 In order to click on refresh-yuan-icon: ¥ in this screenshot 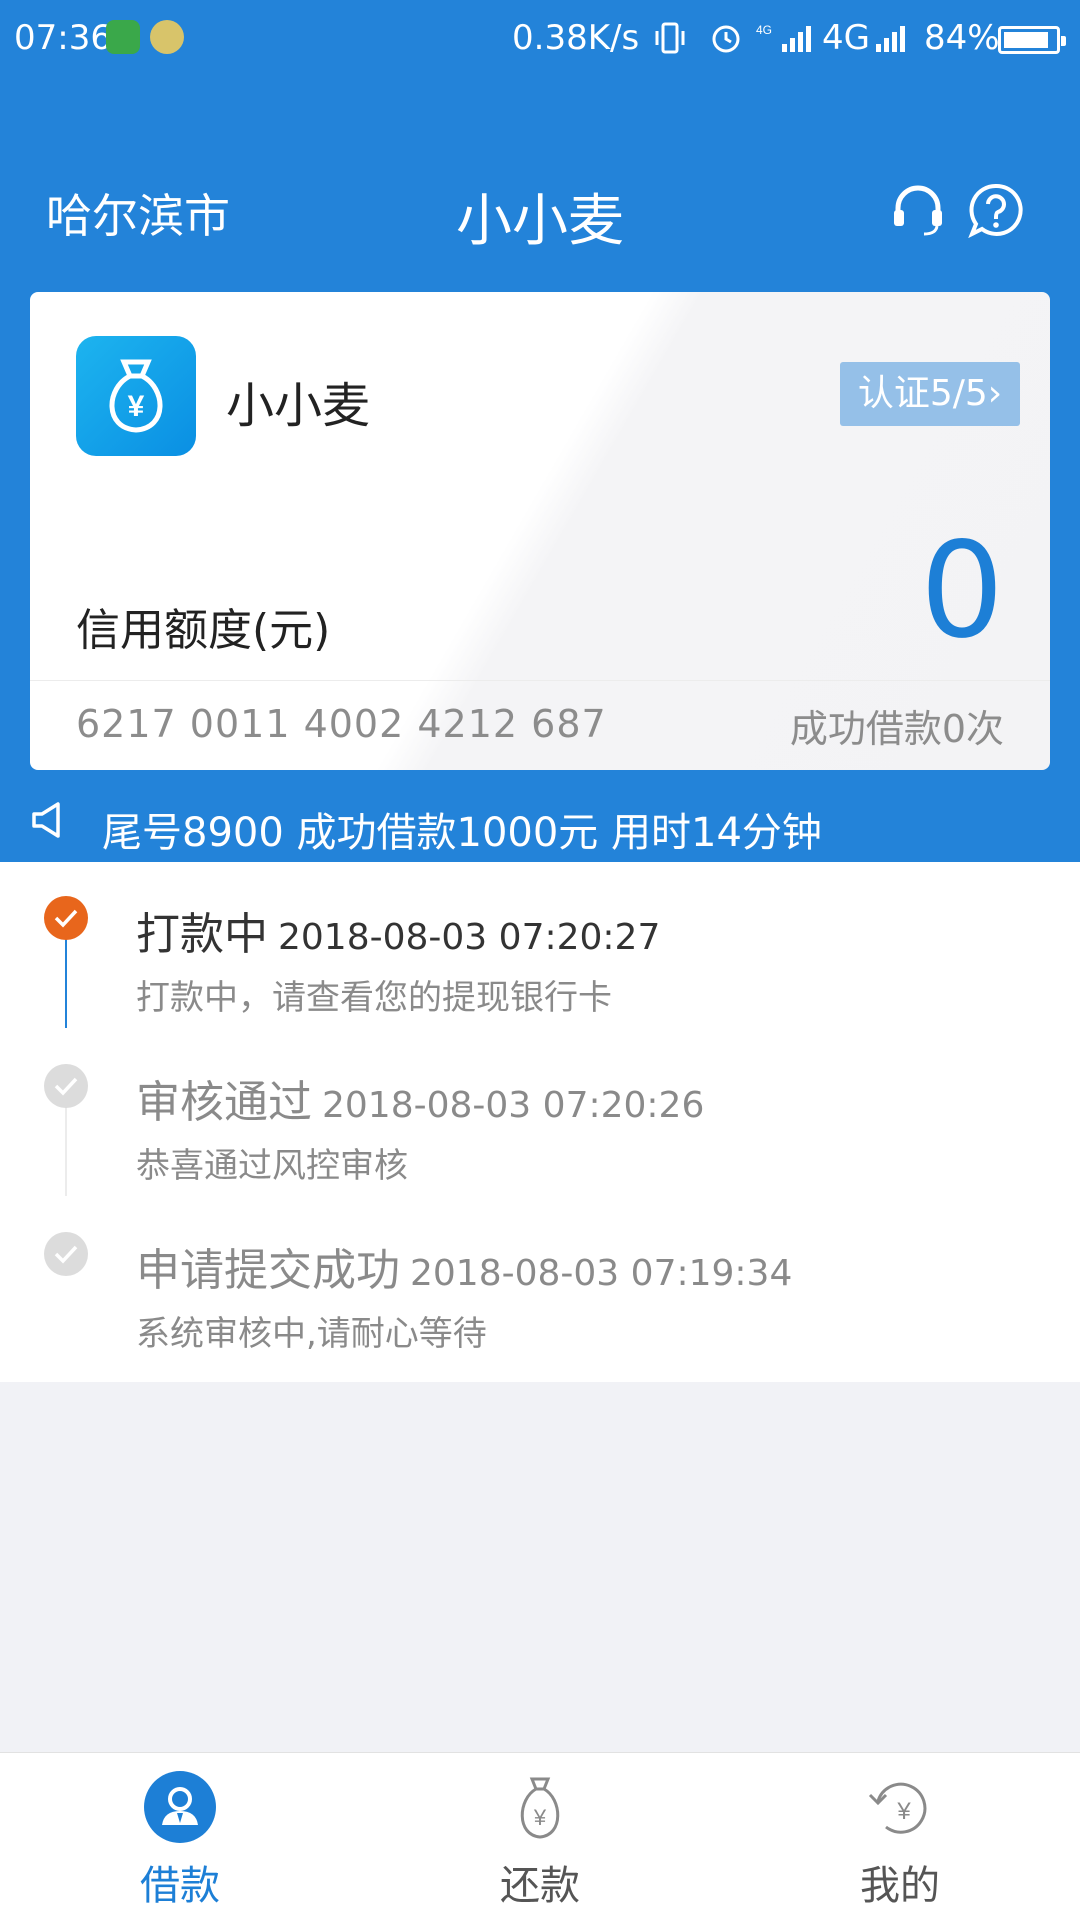, I will do `click(897, 1808)`.